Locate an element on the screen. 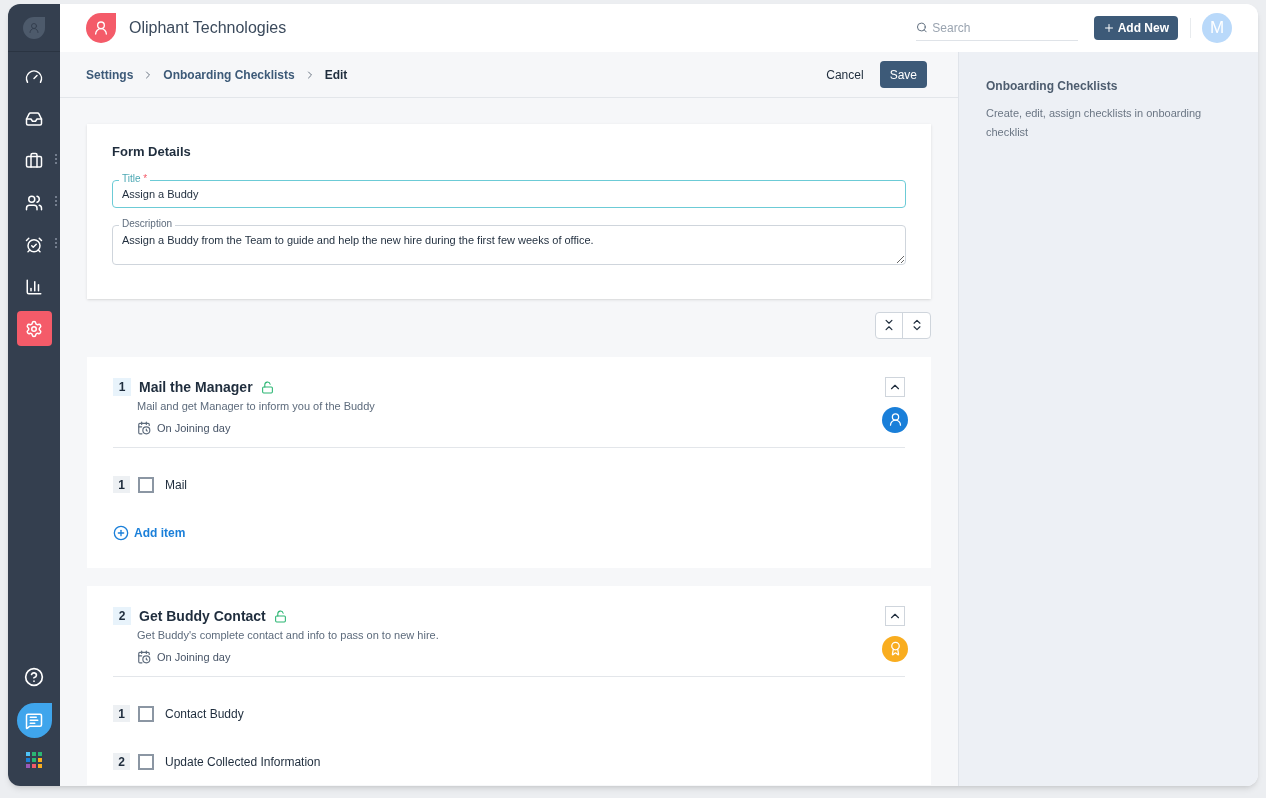  section-number: 1 is located at coordinates (122, 387).